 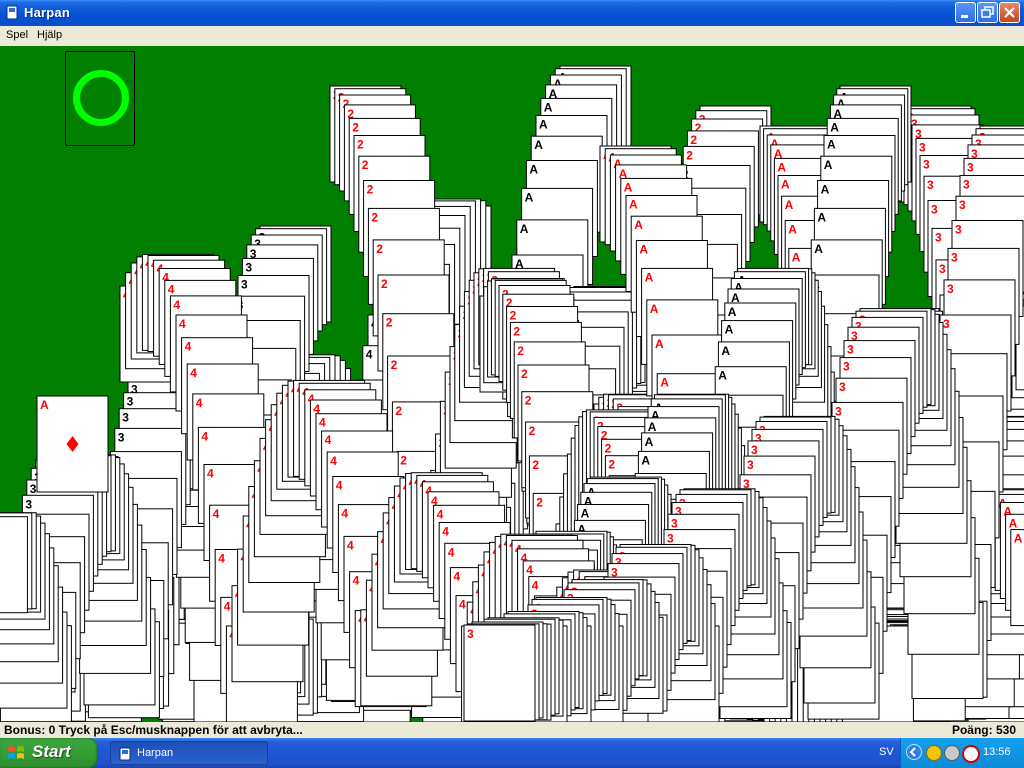 What do you see at coordinates (997, 752) in the screenshot?
I see `clock: 13:56` at bounding box center [997, 752].